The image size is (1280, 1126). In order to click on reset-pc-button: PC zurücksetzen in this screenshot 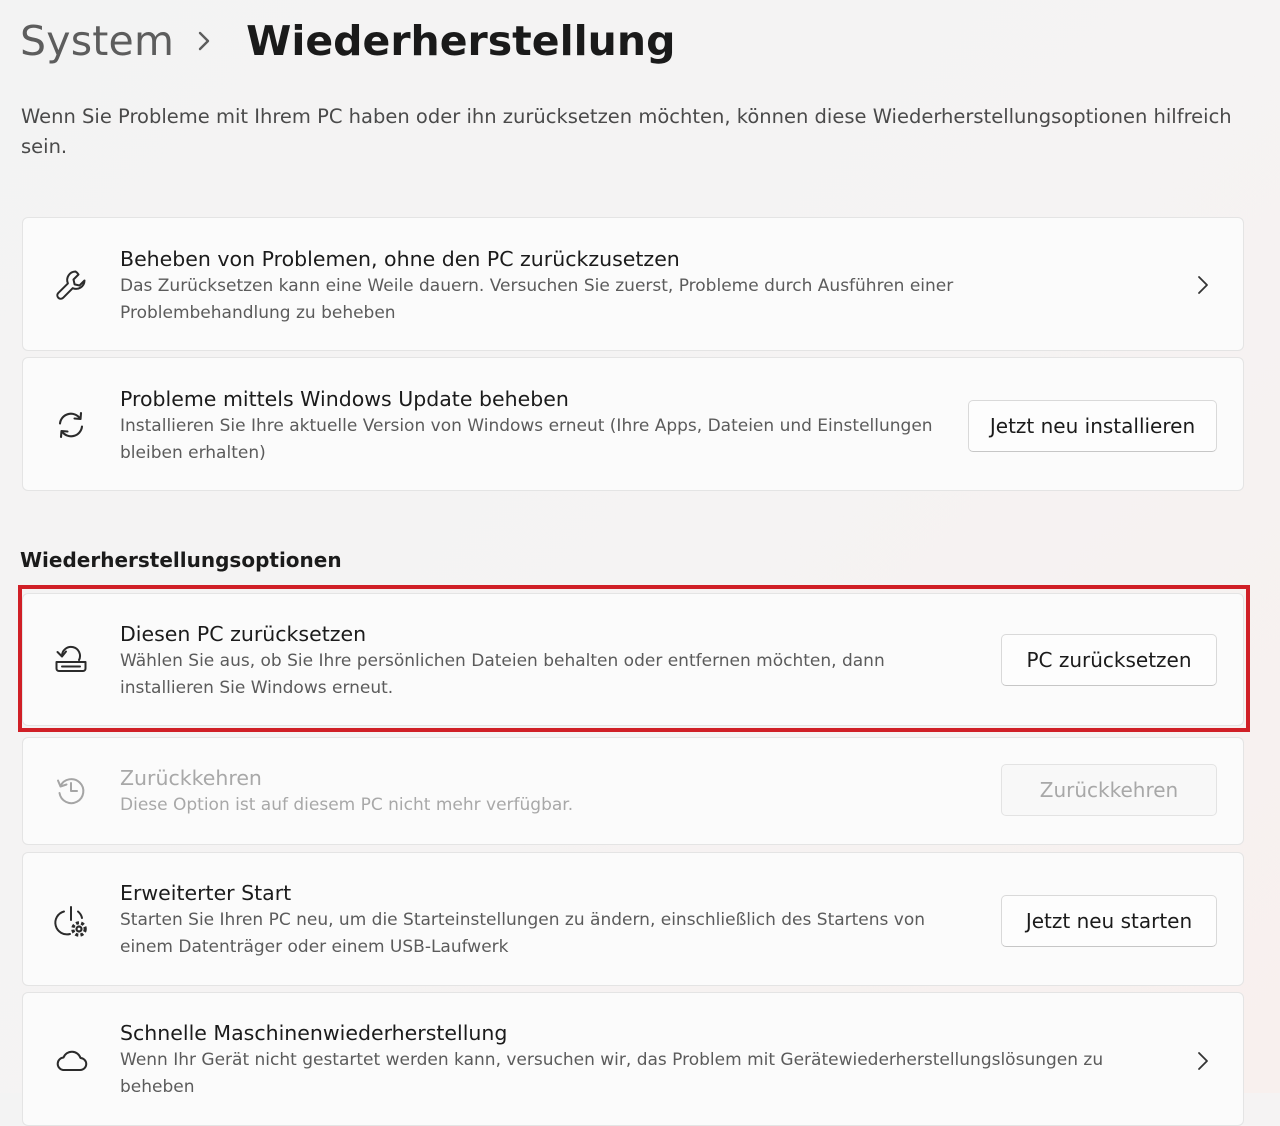, I will do `click(1109, 660)`.